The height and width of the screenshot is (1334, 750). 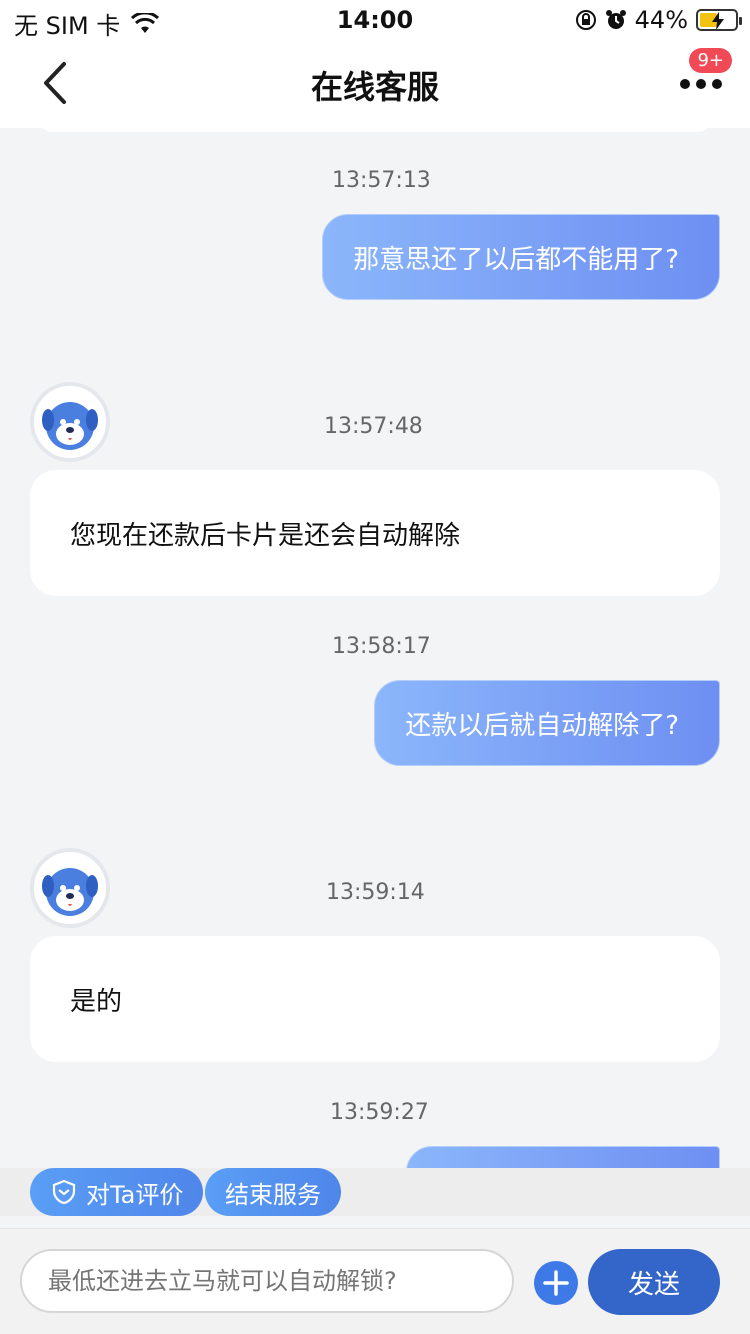 What do you see at coordinates (615, 19) in the screenshot?
I see `alarm-icon` at bounding box center [615, 19].